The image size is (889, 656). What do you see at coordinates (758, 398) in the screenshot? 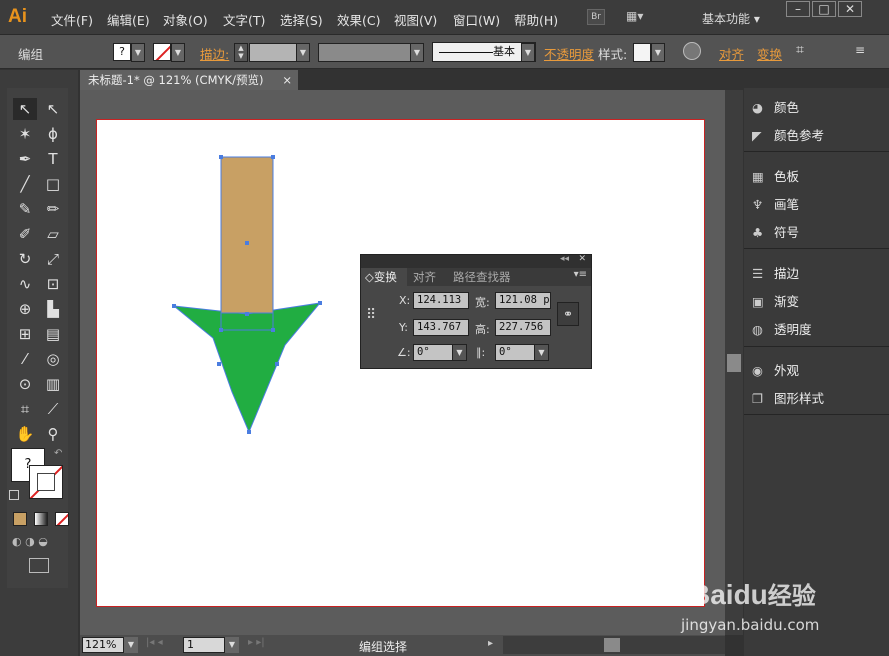
I see `graphic-styles-icon: ❐` at bounding box center [758, 398].